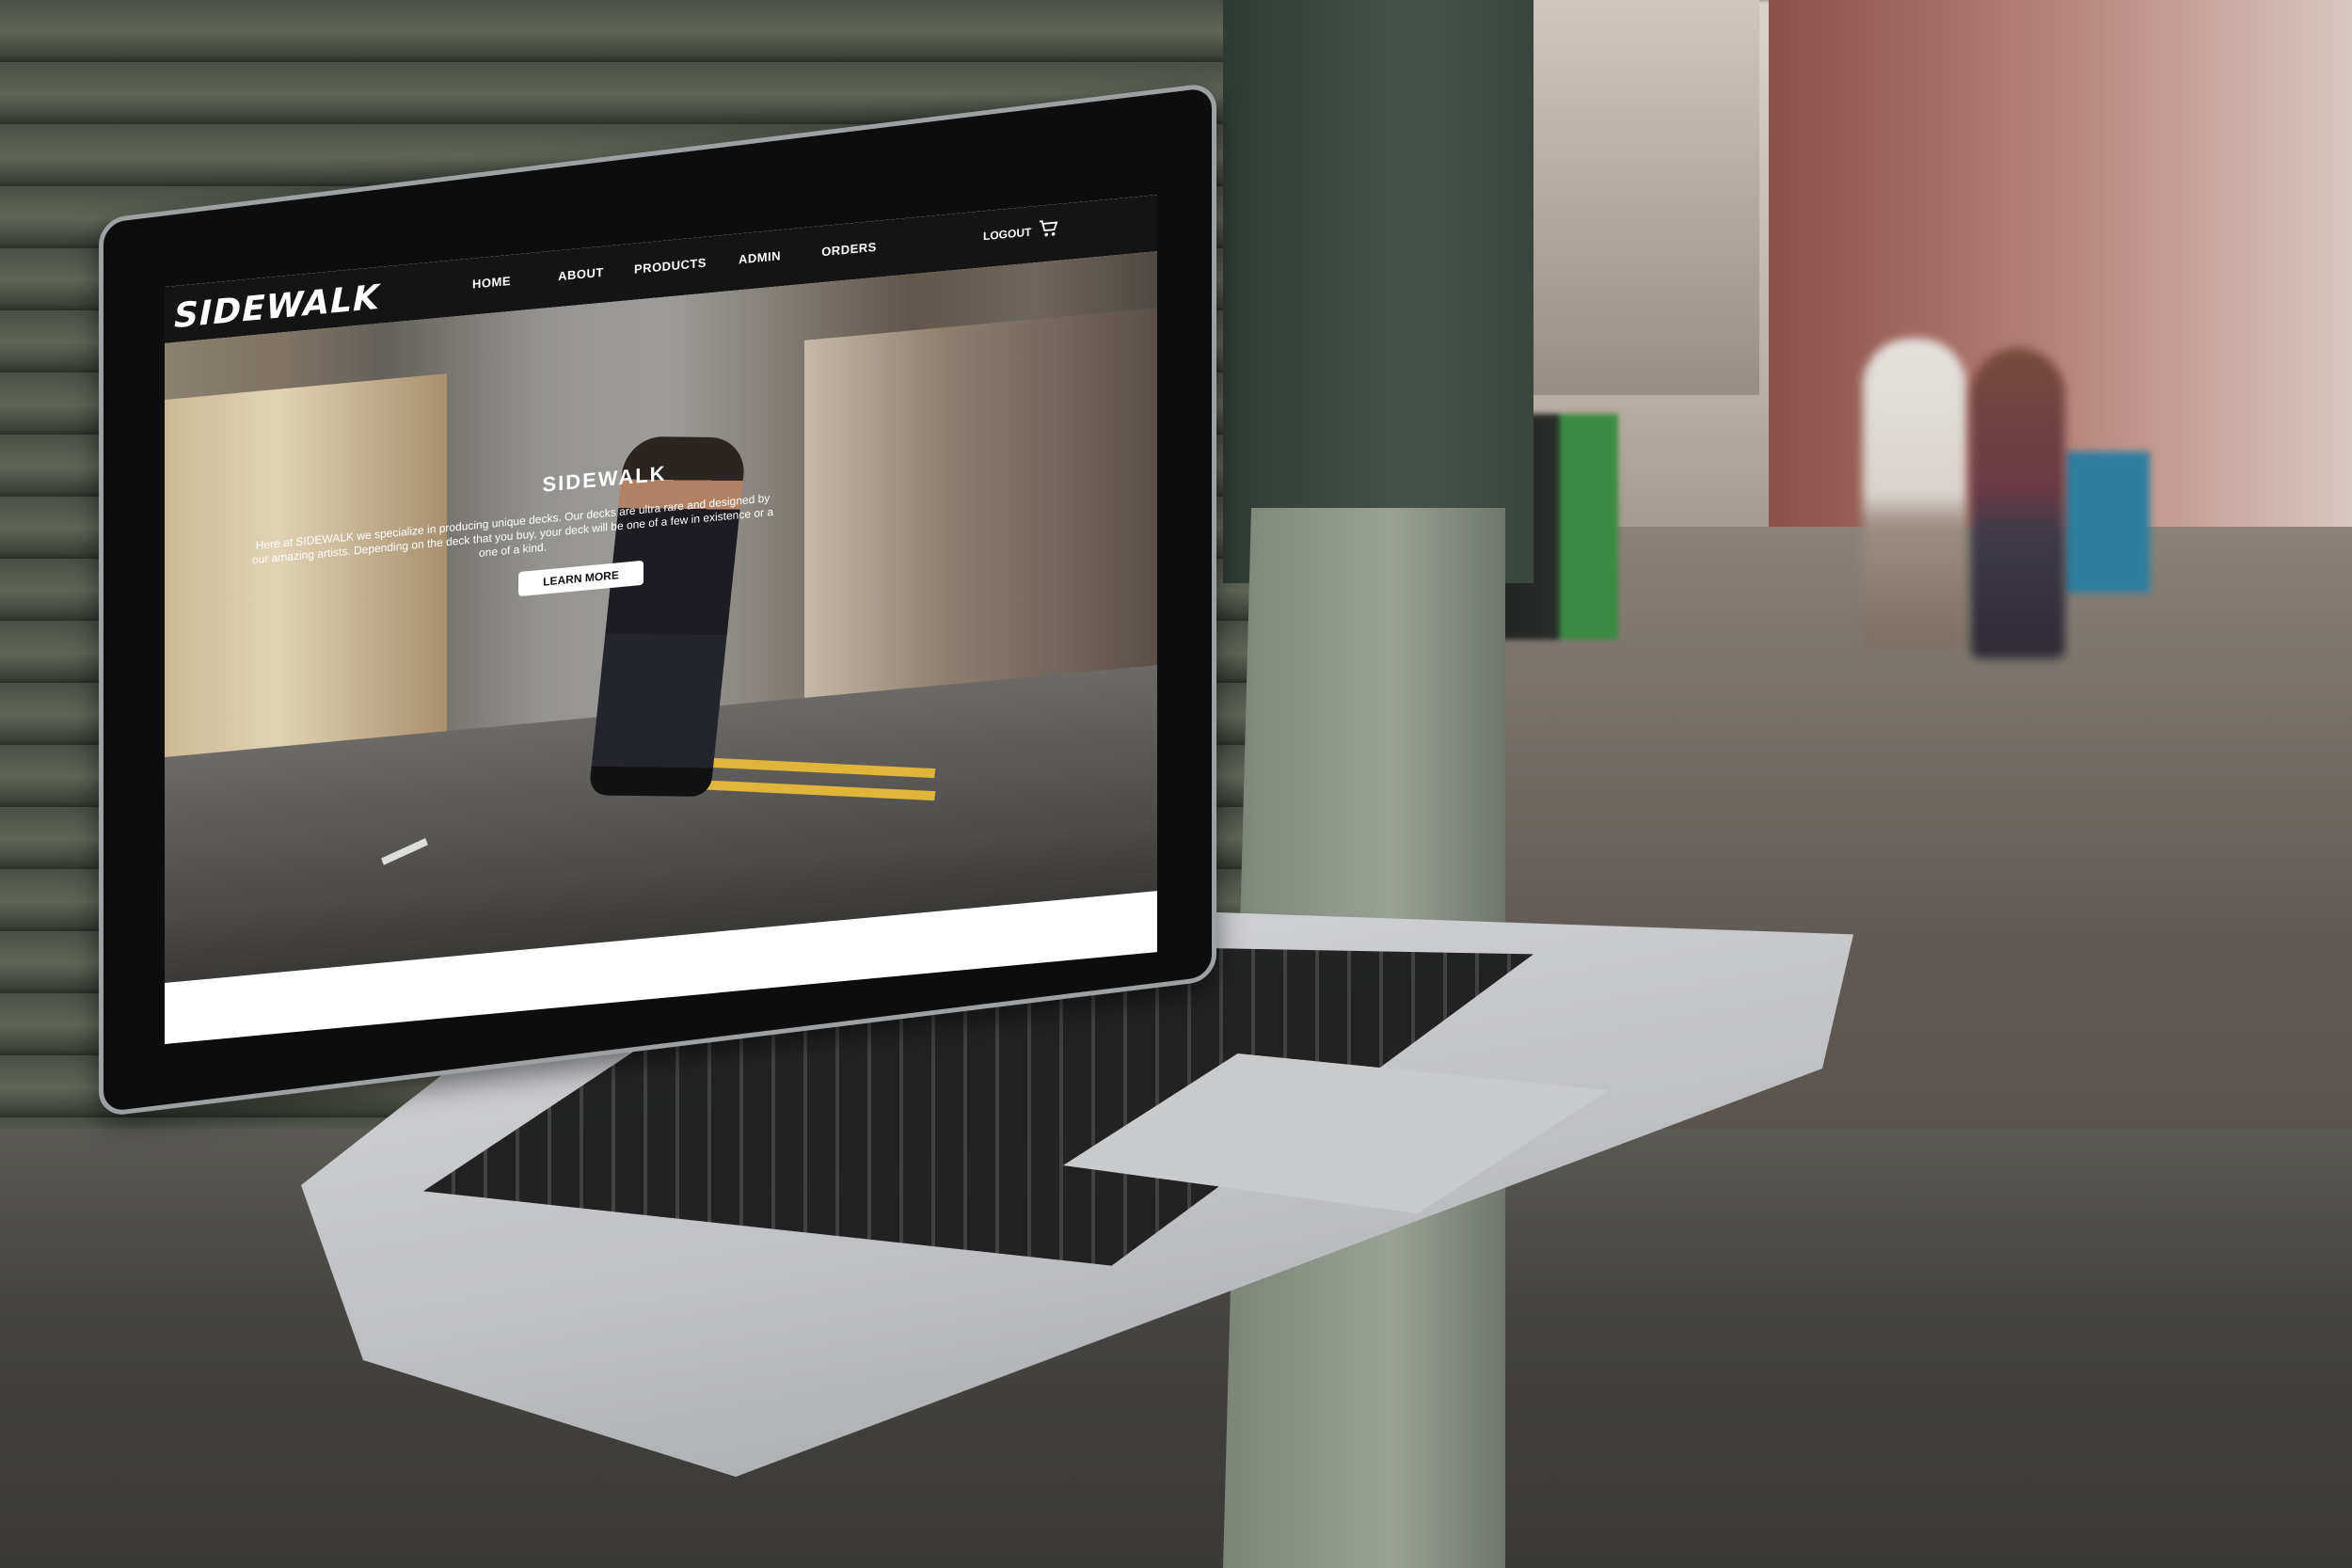 Image resolution: width=2352 pixels, height=1568 pixels. What do you see at coordinates (2107, 522) in the screenshot?
I see `blue-bin` at bounding box center [2107, 522].